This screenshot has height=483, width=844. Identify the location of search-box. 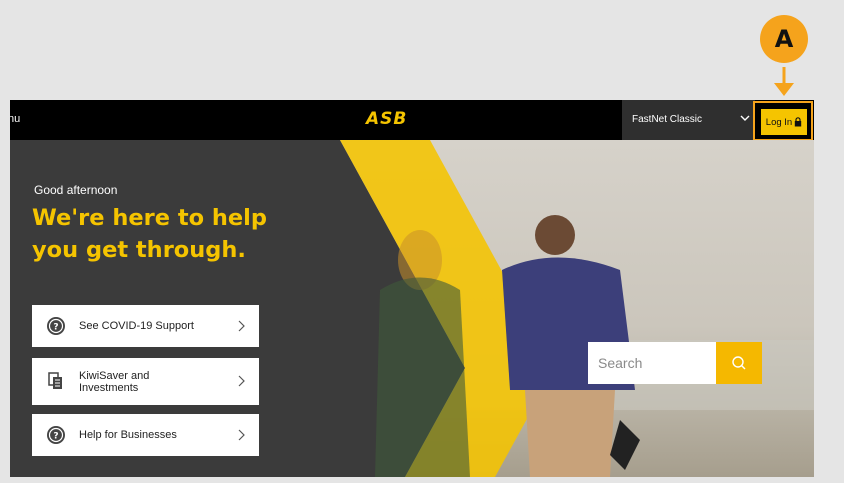
(675, 363).